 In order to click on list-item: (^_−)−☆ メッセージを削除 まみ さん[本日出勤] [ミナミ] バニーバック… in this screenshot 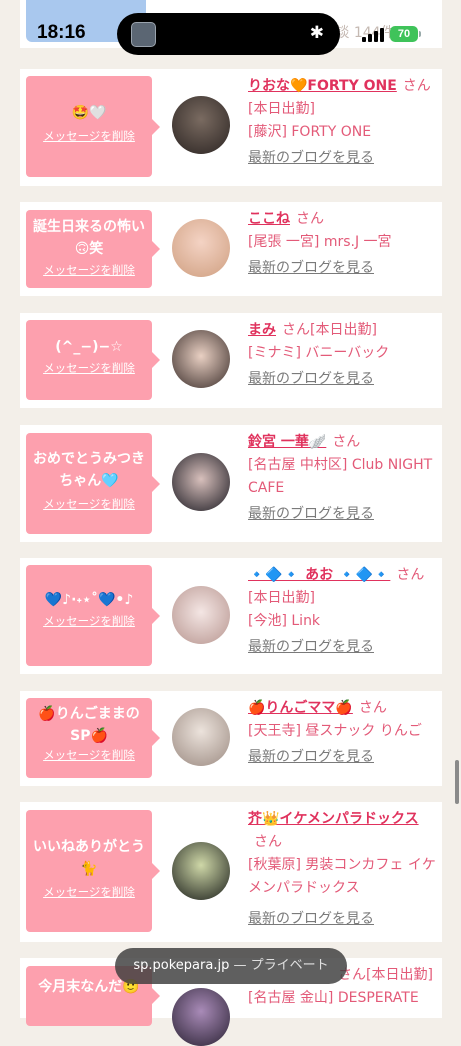, I will do `click(231, 360)`.